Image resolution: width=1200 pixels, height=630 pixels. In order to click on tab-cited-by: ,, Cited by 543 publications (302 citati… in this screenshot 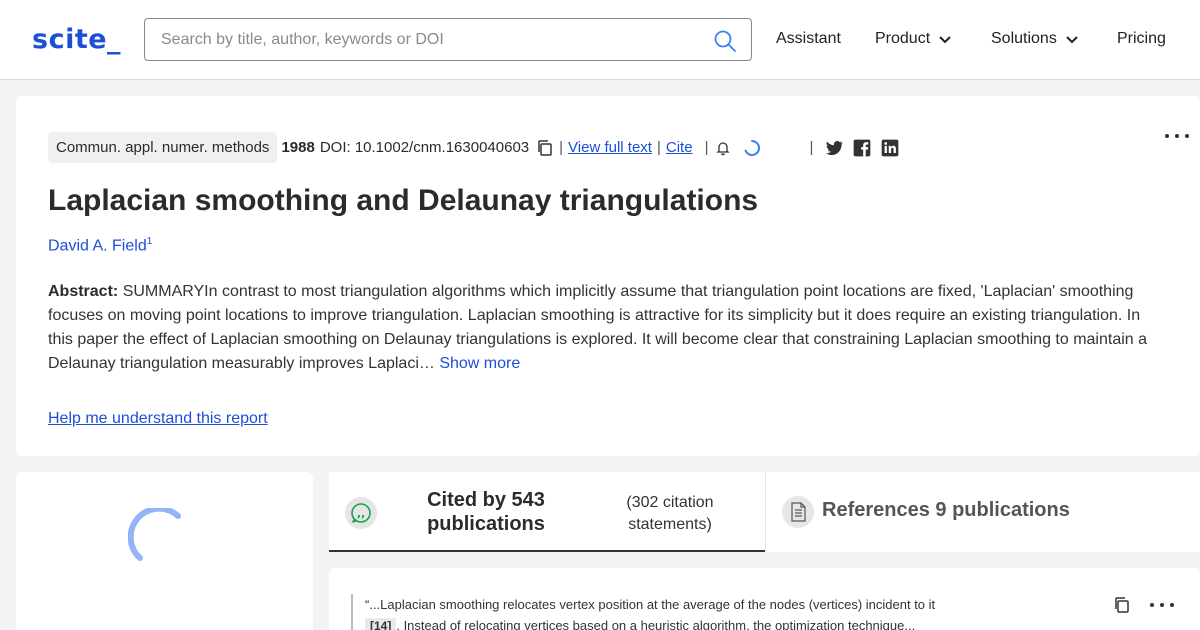, I will do `click(547, 512)`.